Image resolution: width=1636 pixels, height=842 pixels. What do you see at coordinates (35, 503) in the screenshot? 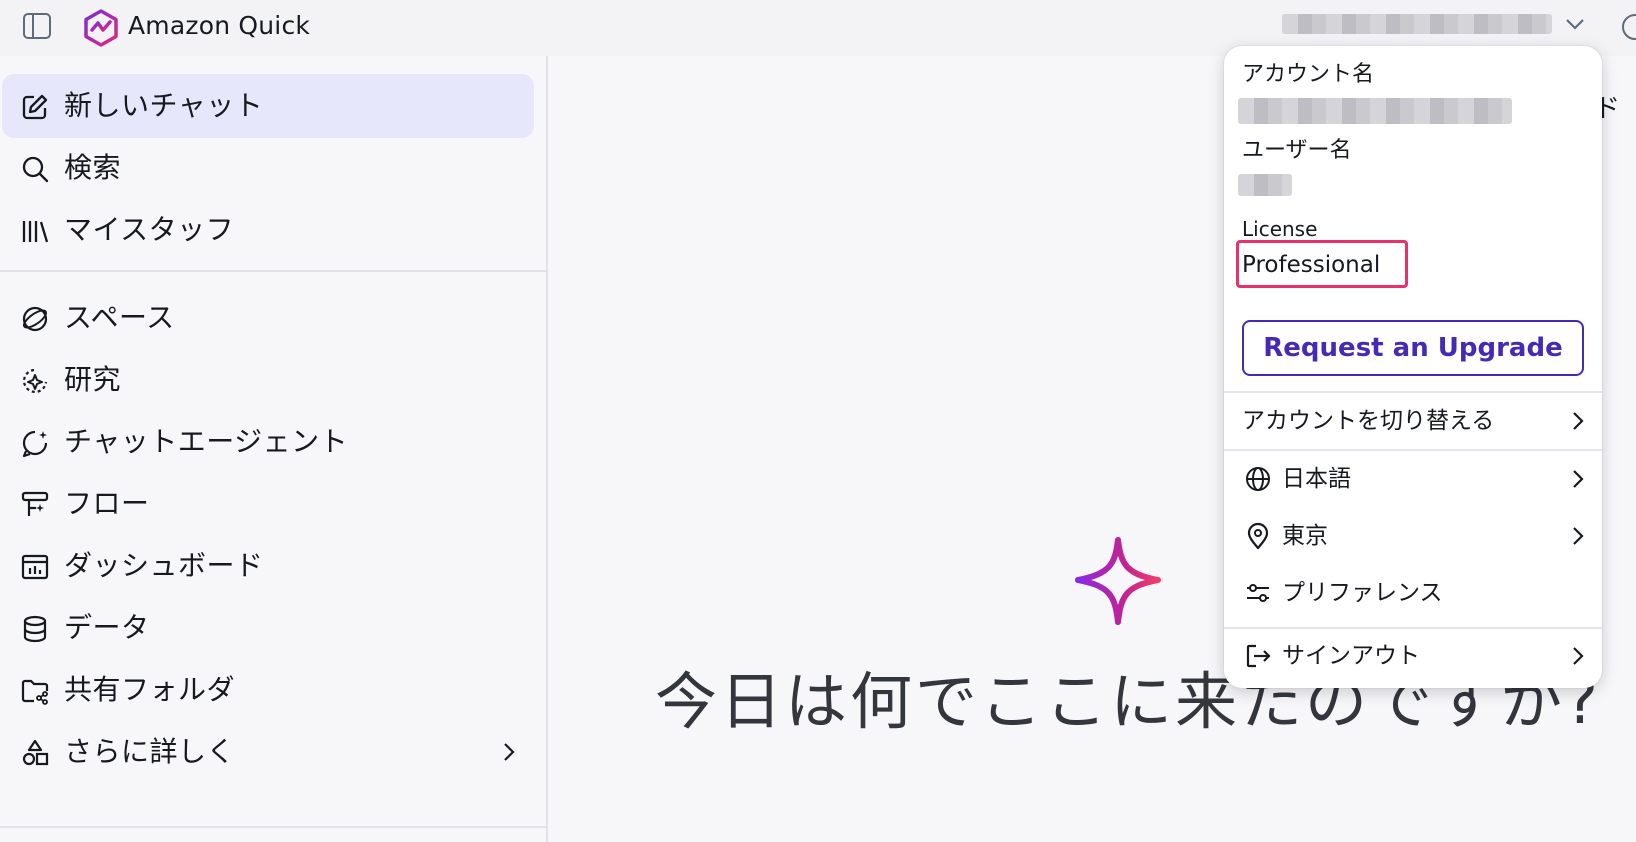
I see `flow-icon` at bounding box center [35, 503].